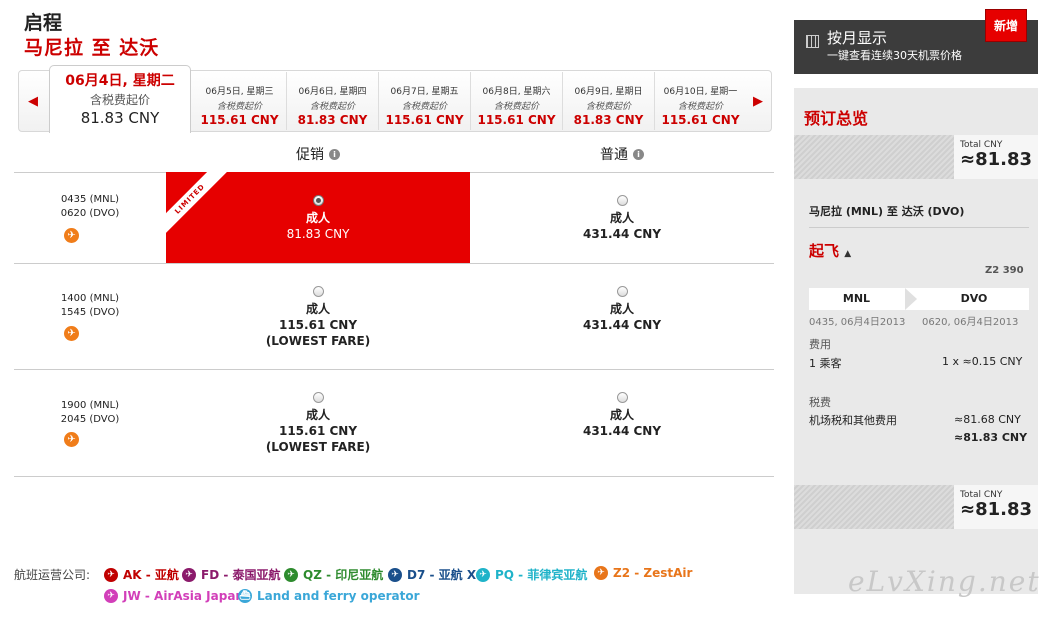 This screenshot has height=618, width=1055. Describe the element at coordinates (608, 92) in the screenshot. I see `date-tab-date: 06月9日, 星期日` at that location.